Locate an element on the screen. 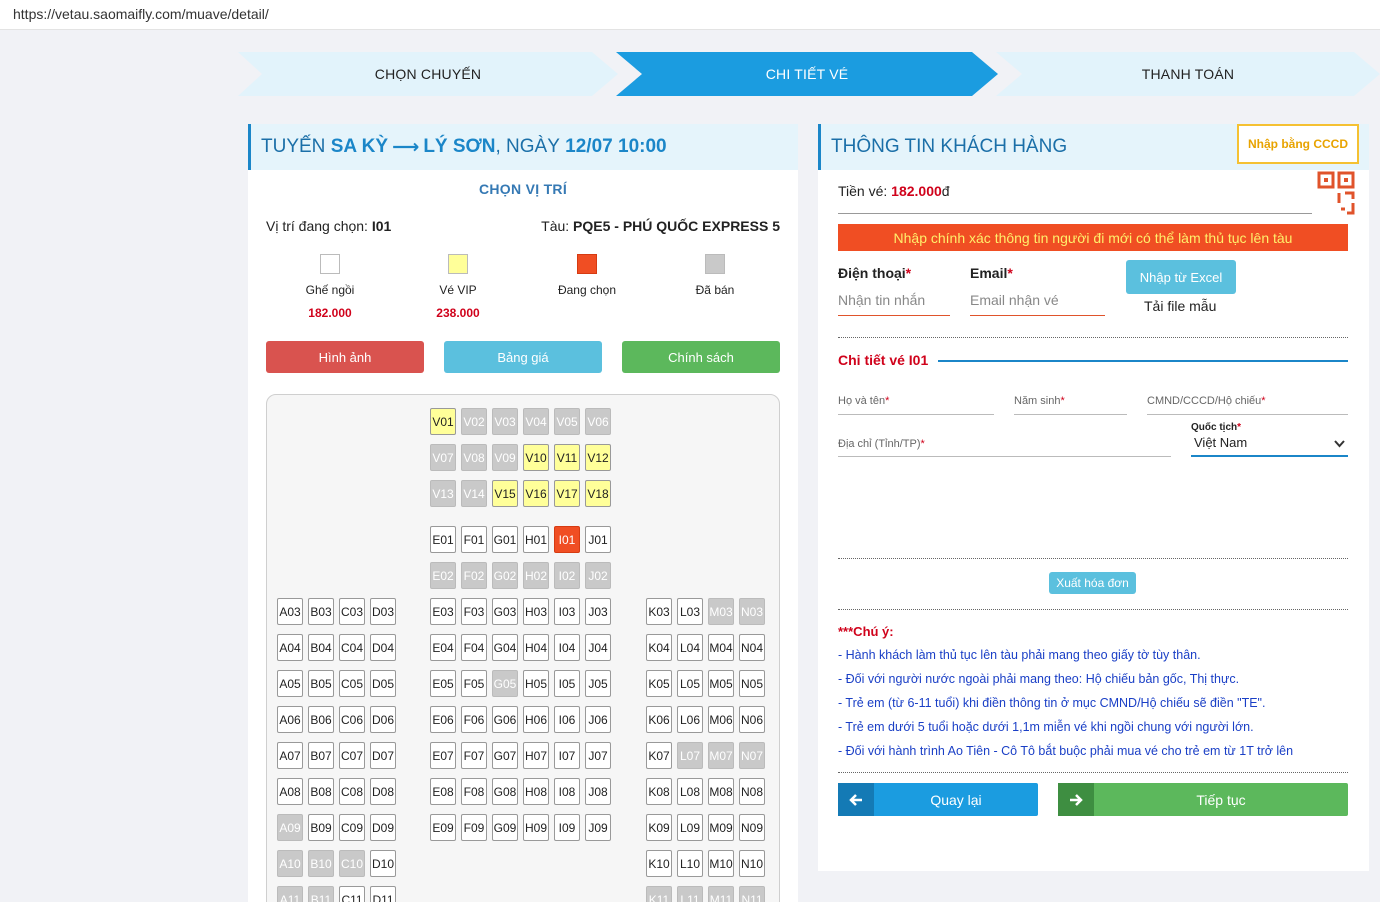  seat-j08: J08 is located at coordinates (598, 791).